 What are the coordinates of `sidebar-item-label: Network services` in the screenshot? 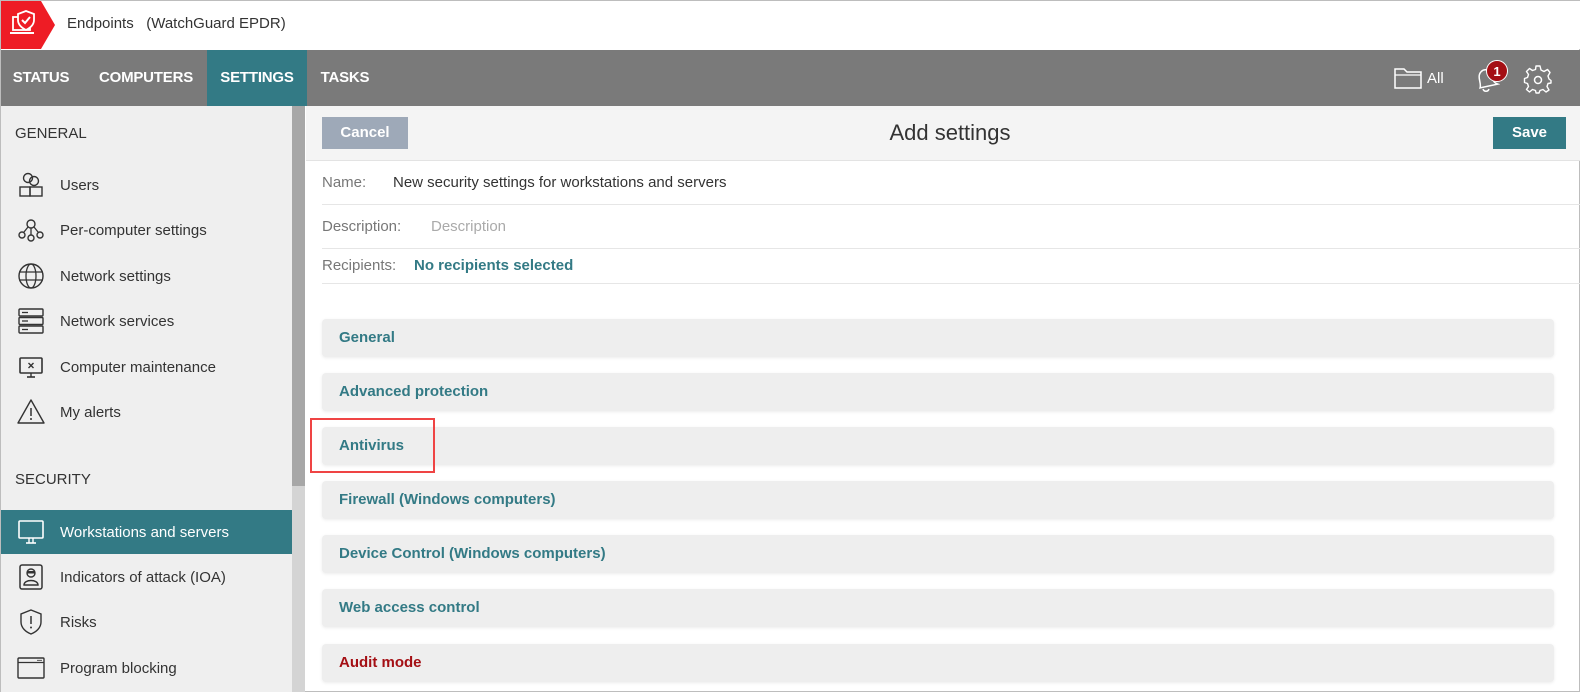 It's located at (117, 321).